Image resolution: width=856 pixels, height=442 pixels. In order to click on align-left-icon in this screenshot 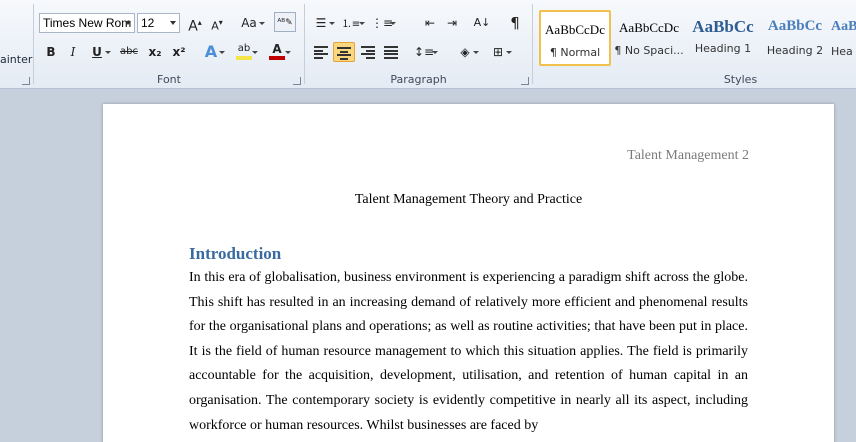, I will do `click(321, 52)`.